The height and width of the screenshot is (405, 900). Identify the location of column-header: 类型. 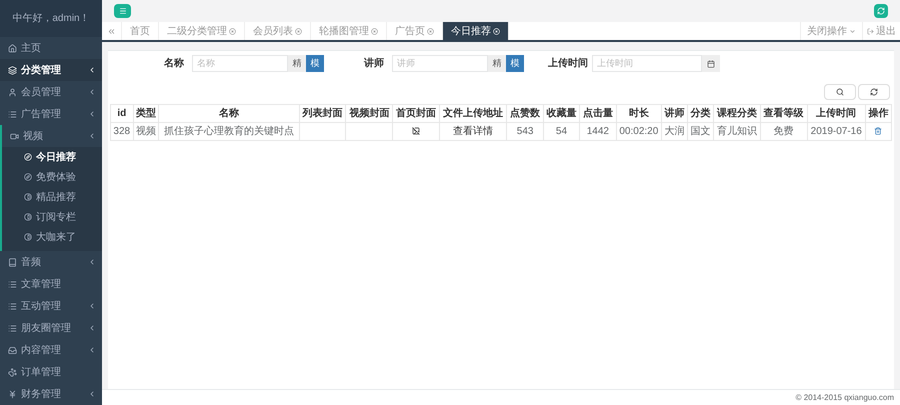
(146, 113).